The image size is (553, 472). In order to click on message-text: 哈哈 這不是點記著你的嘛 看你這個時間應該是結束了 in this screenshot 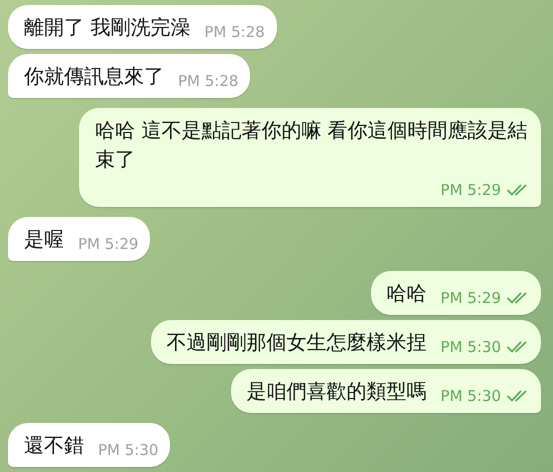, I will do `click(312, 145)`.